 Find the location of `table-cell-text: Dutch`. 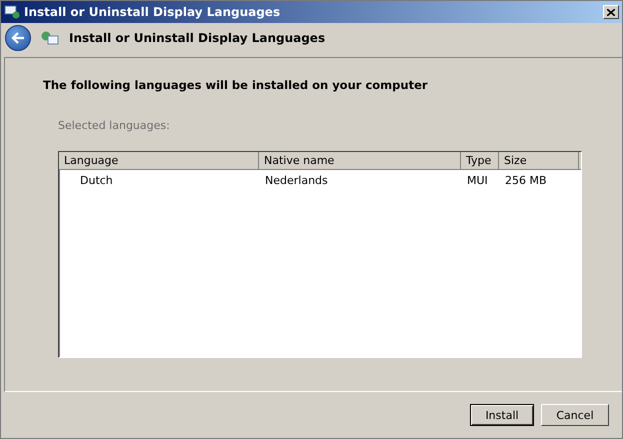

table-cell-text: Dutch is located at coordinates (96, 180).